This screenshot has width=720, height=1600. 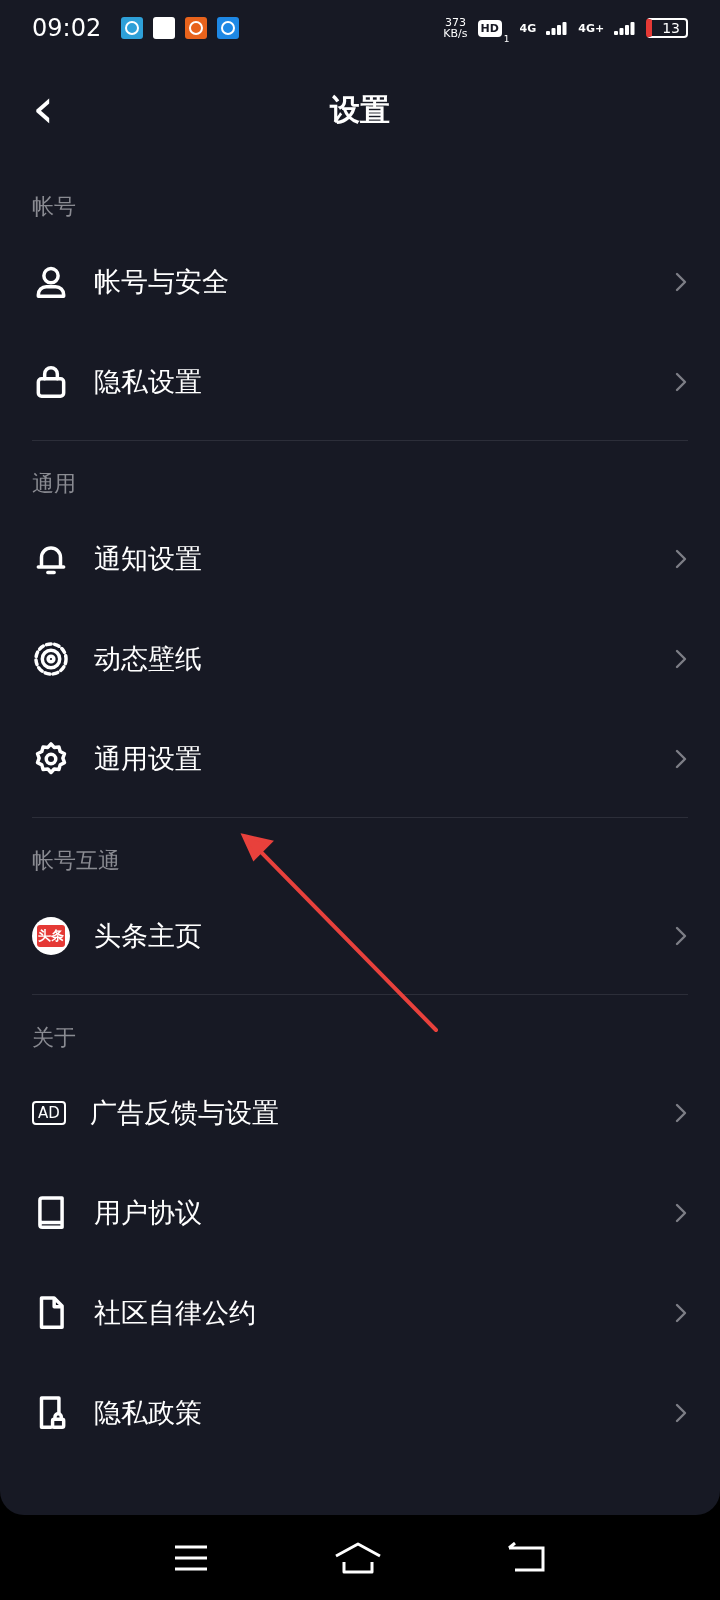 What do you see at coordinates (360, 109) in the screenshot?
I see `page-title: 设置` at bounding box center [360, 109].